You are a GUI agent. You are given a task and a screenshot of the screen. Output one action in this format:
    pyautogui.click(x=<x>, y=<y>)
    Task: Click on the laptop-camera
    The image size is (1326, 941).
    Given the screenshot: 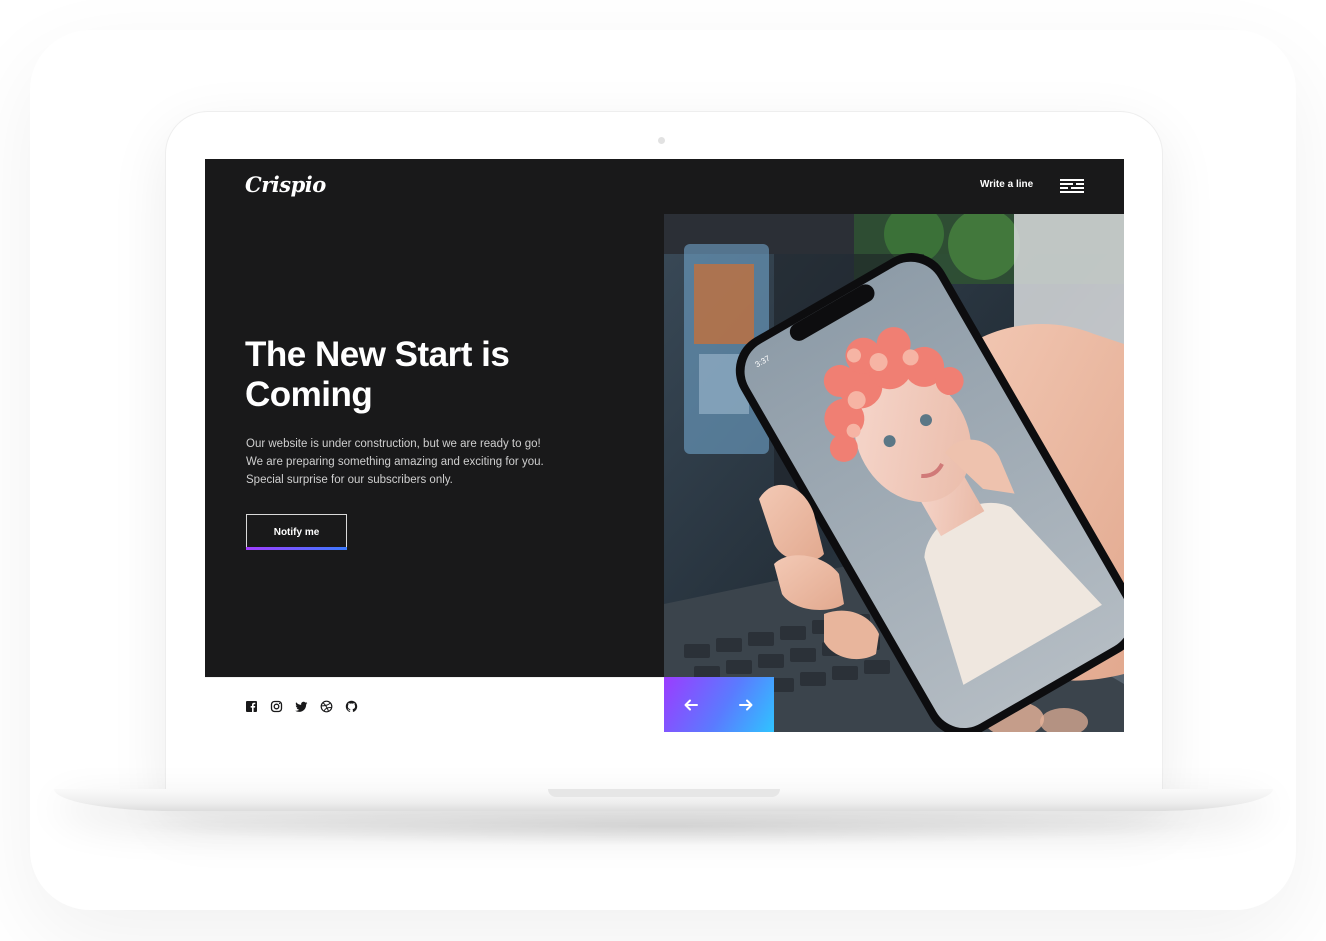 What is the action you would take?
    pyautogui.click(x=661, y=140)
    